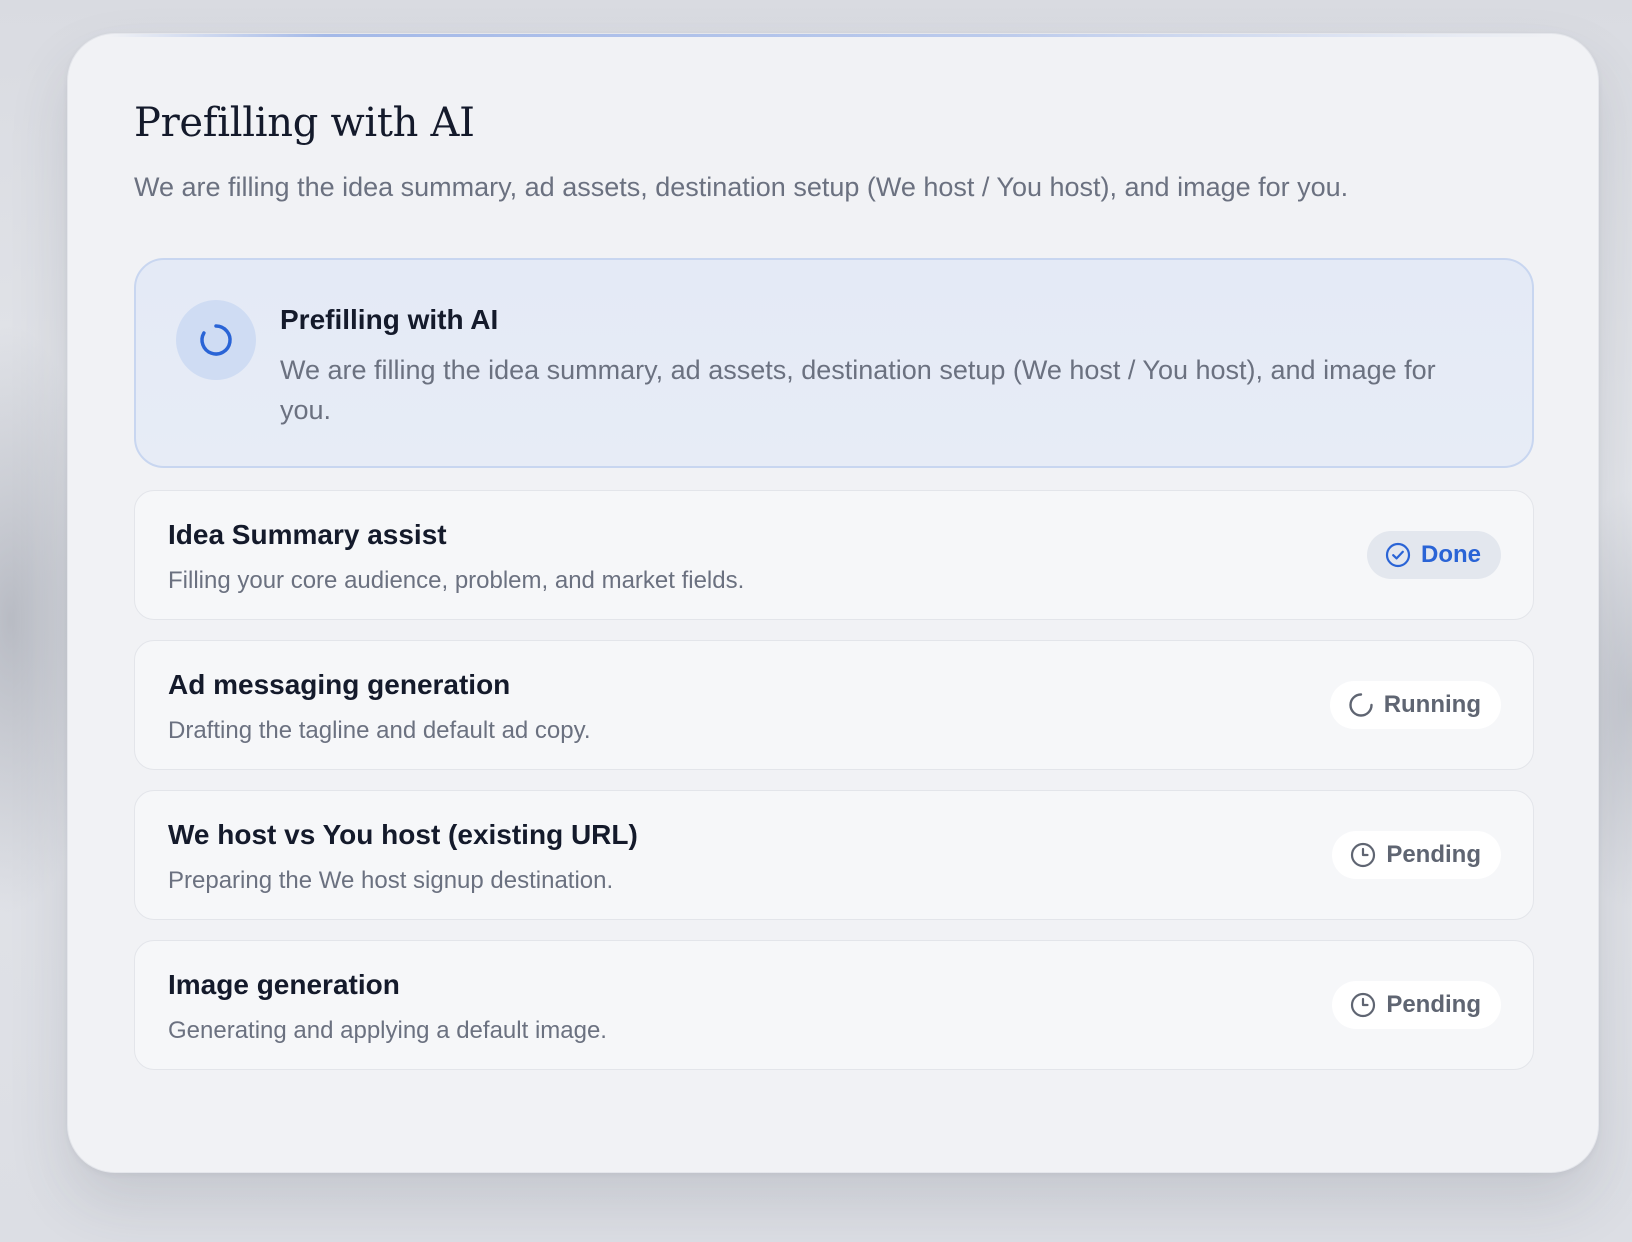  Describe the element at coordinates (307, 534) in the screenshot. I see `task-title: Idea Summary assist` at that location.